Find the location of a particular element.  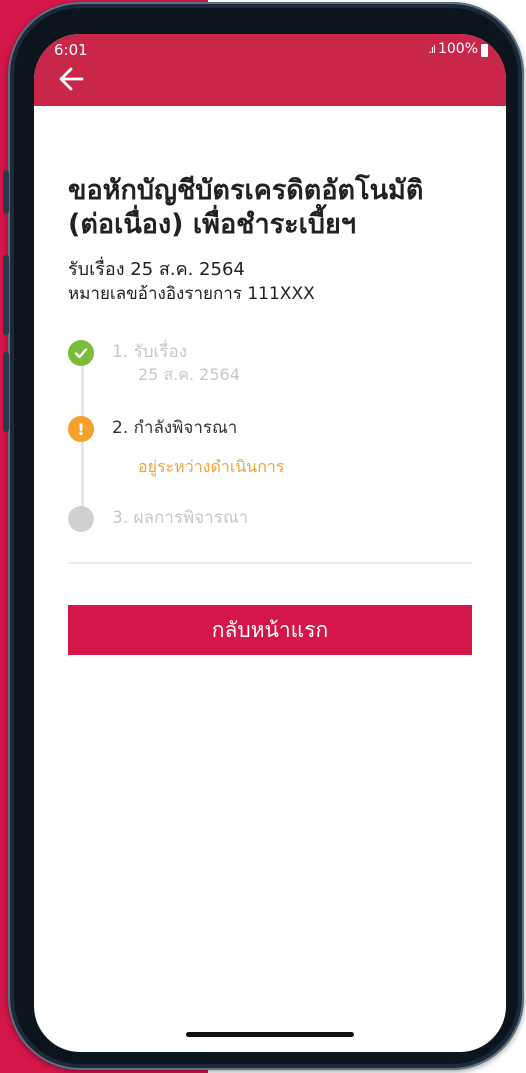

step-date: 25 ส.ค. 2564 is located at coordinates (189, 374).